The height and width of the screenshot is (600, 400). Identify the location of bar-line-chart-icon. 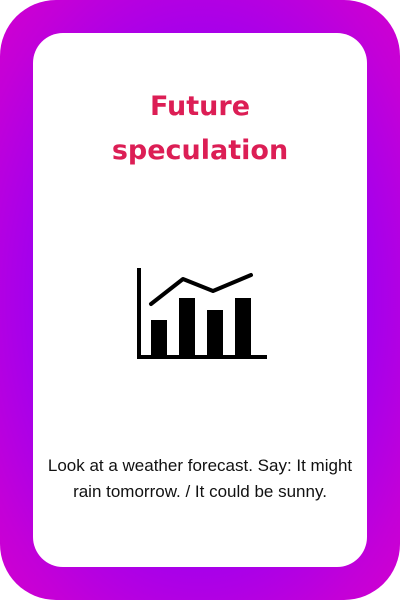
(201, 315).